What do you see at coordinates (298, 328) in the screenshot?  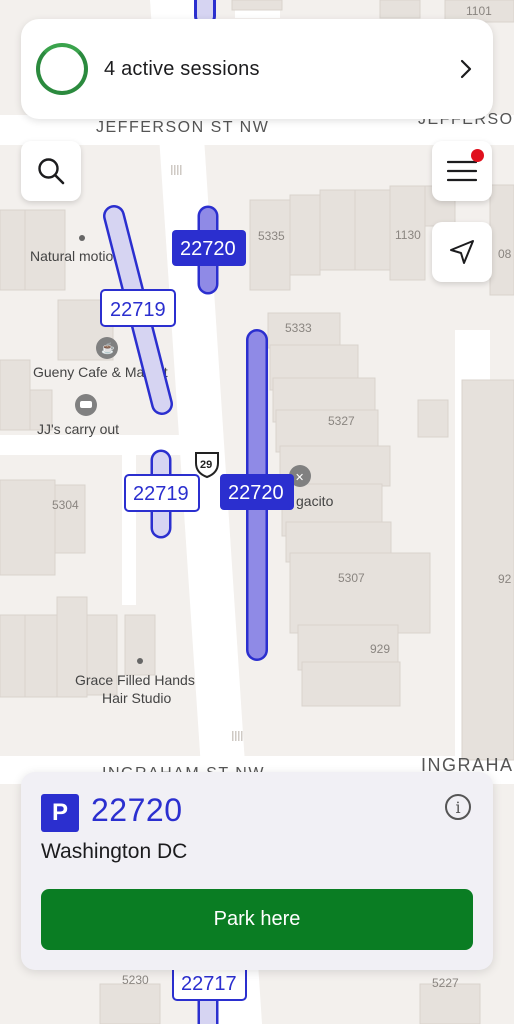 I see `address-number: 5333` at bounding box center [298, 328].